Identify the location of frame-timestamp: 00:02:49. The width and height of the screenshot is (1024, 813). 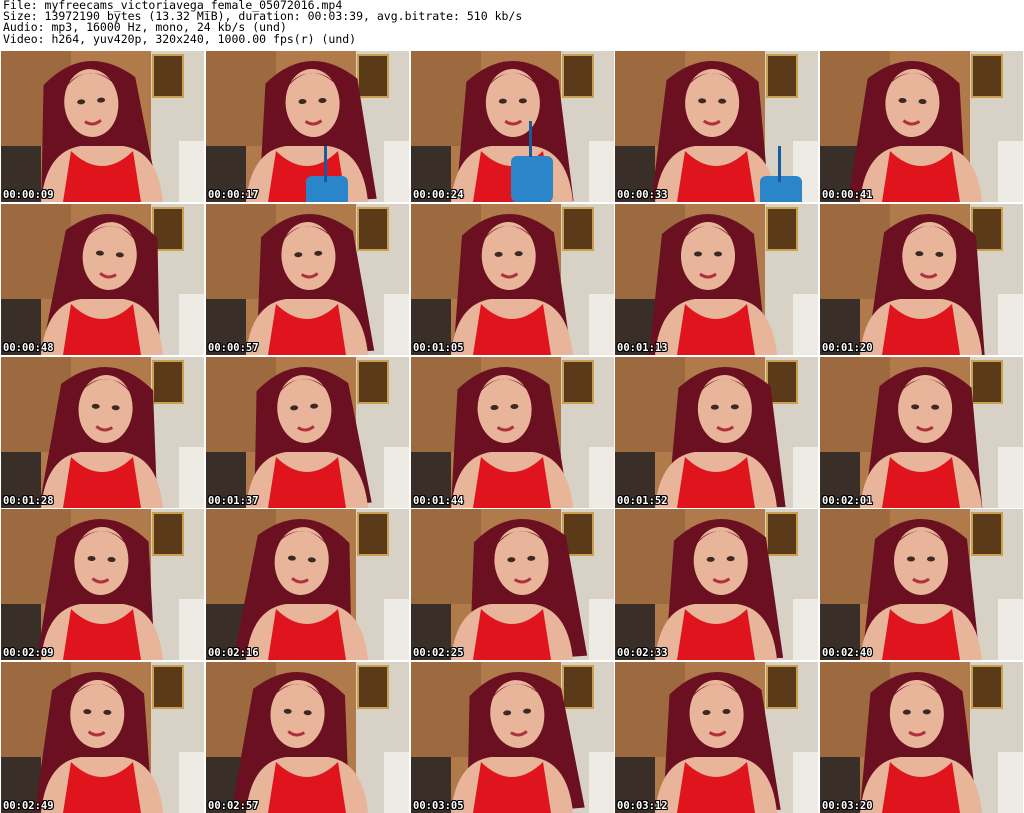
(28, 806).